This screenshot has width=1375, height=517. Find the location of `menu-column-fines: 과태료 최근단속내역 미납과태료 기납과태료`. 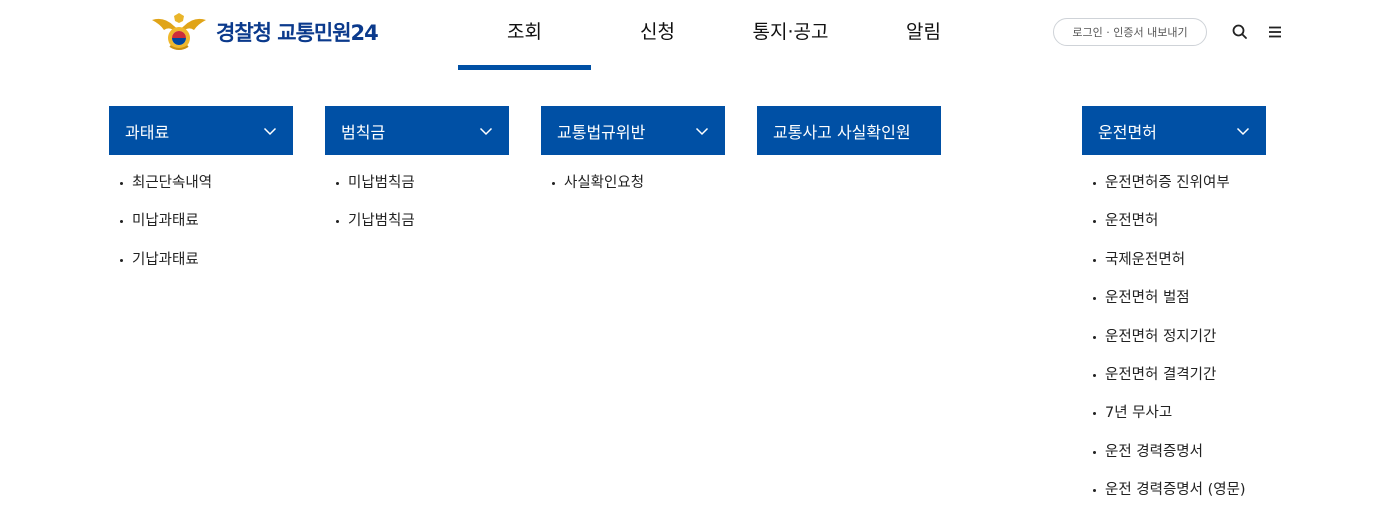

menu-column-fines: 과태료 최근단속내역 미납과태료 기납과태료 is located at coordinates (201, 196).